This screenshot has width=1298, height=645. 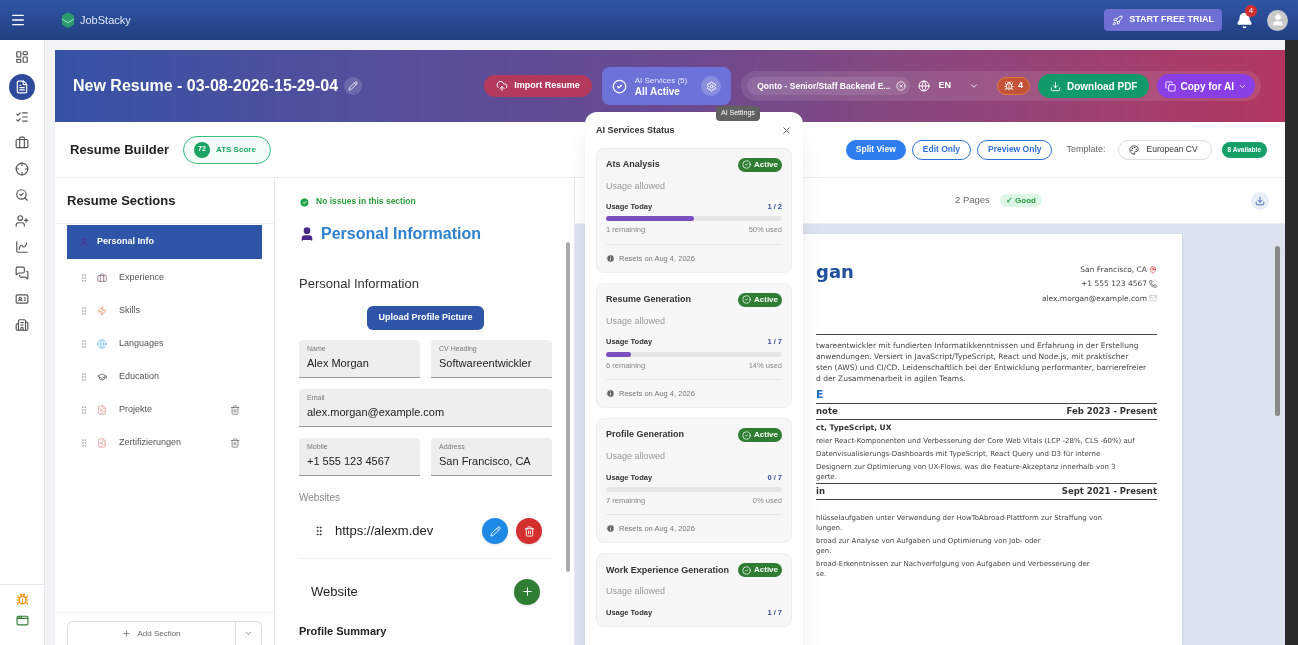 What do you see at coordinates (568, 407) in the screenshot?
I see `scrollbar-thumb` at bounding box center [568, 407].